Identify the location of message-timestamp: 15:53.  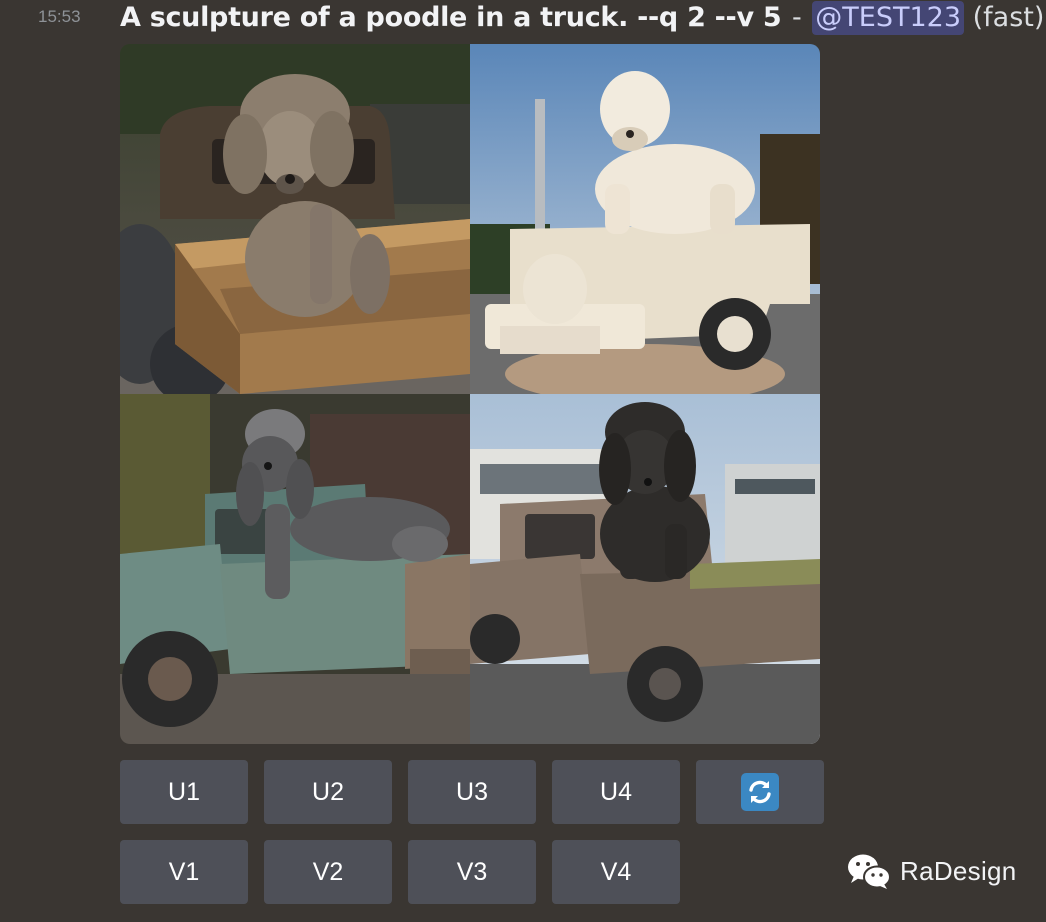
(59, 16).